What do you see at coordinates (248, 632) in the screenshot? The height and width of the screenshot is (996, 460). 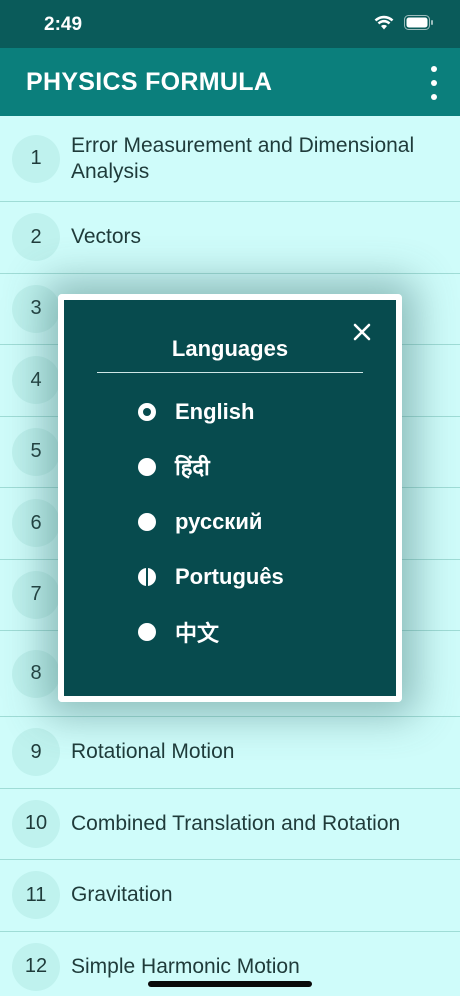 I see `language-option-chinese: 中文` at bounding box center [248, 632].